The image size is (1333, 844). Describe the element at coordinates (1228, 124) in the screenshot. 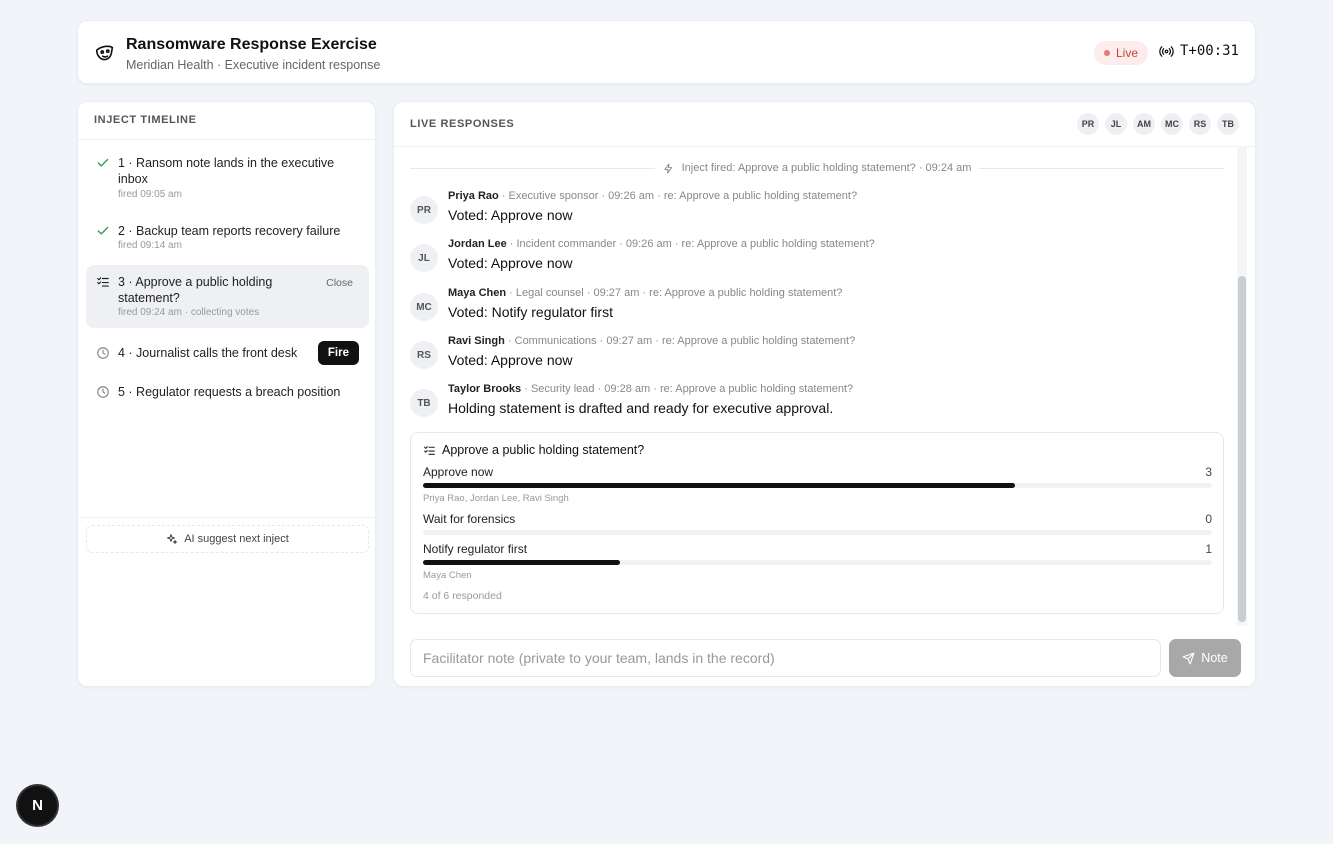

I see `participant-avatar: TB` at that location.